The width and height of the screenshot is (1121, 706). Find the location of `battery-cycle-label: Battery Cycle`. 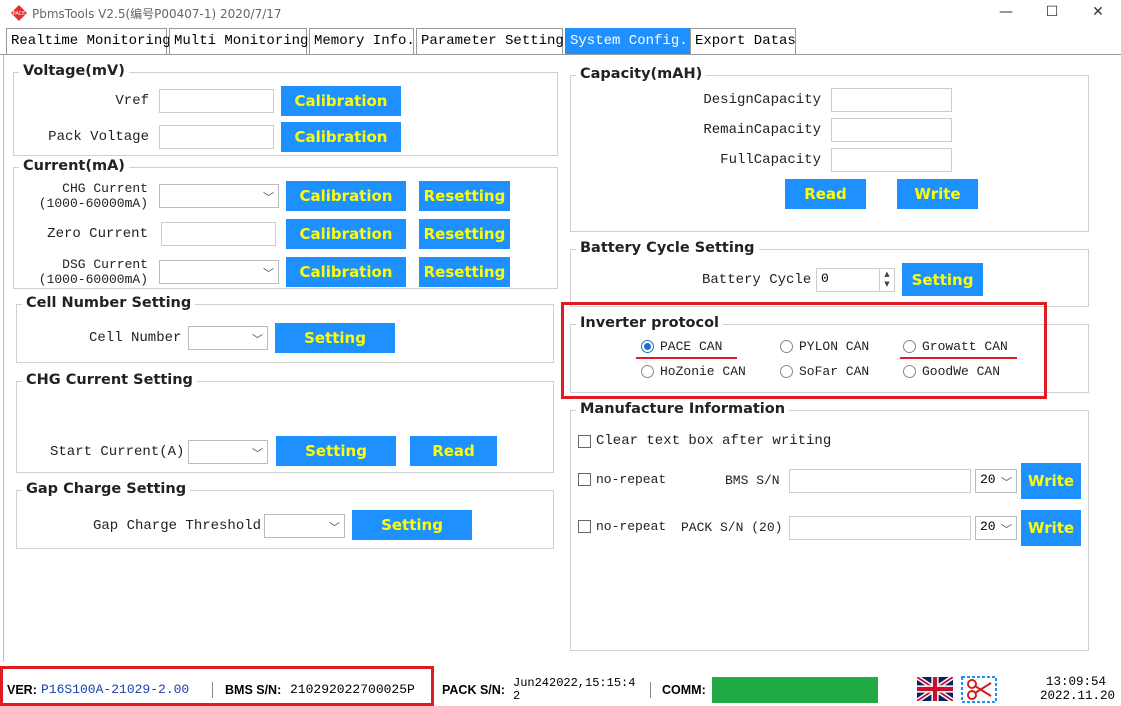

battery-cycle-label: Battery Cycle is located at coordinates (757, 280).